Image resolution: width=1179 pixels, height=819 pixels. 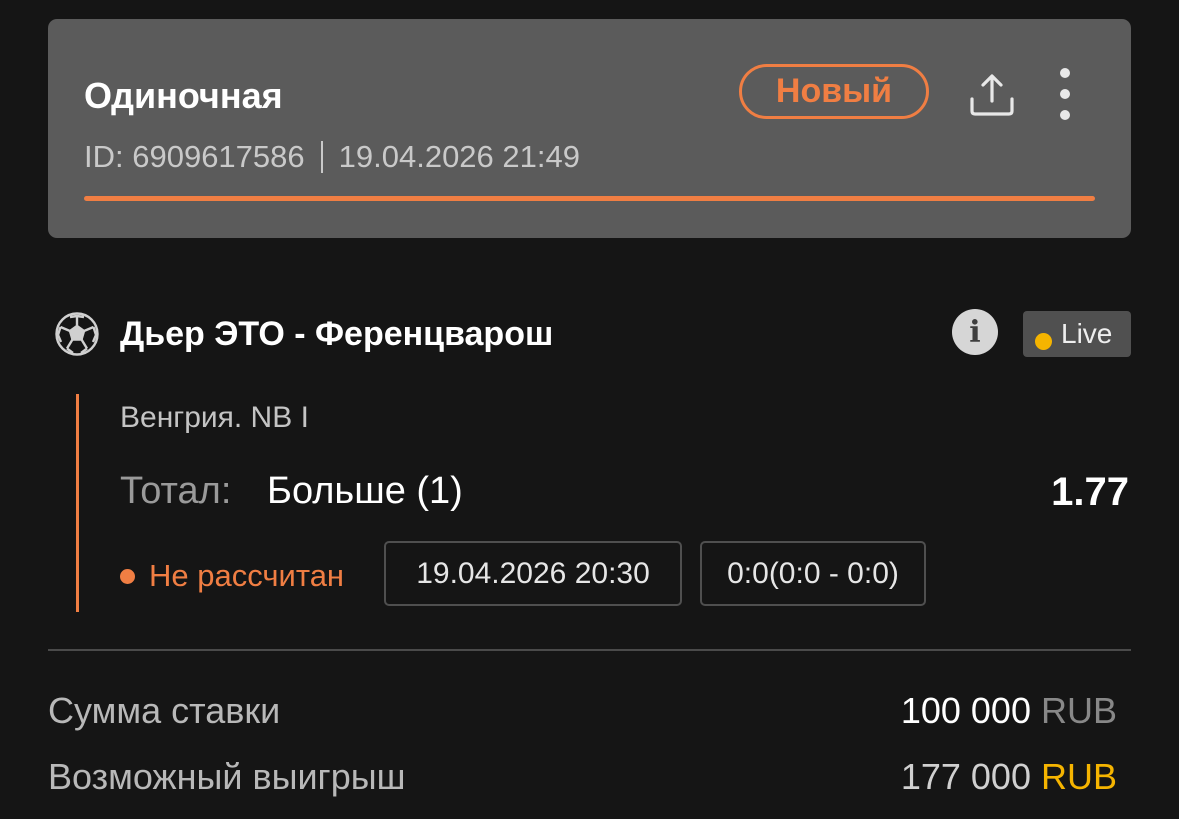 What do you see at coordinates (127, 576) in the screenshot?
I see `status-dot` at bounding box center [127, 576].